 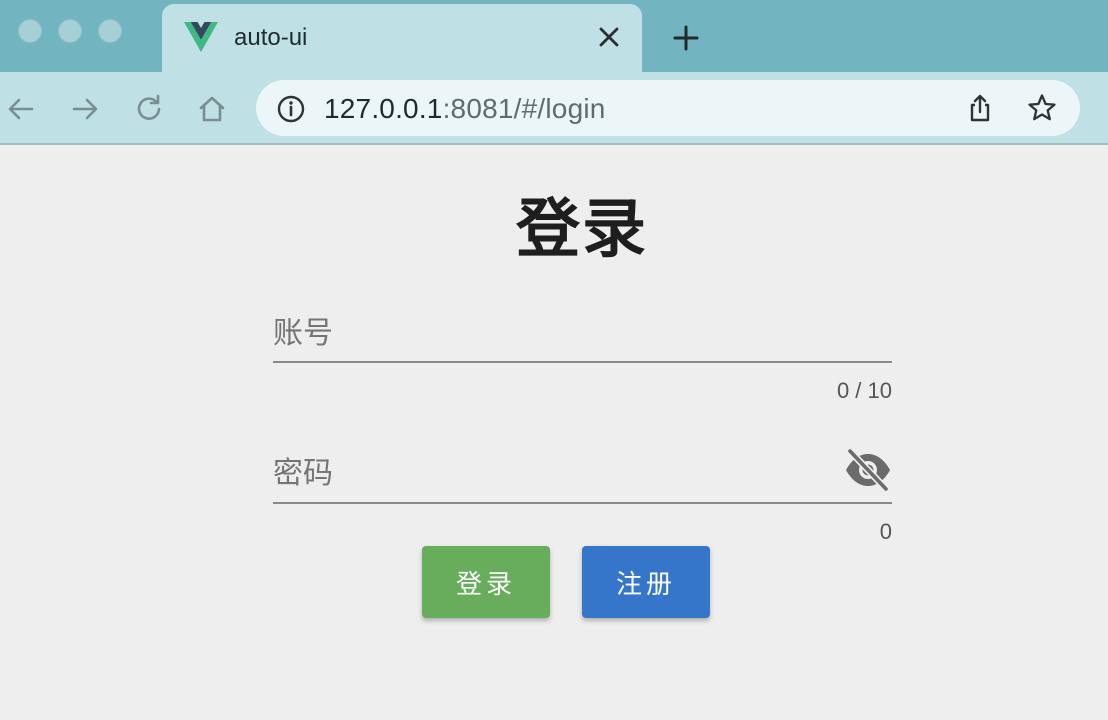 I want to click on account-field: 0 / 10, so click(x=582, y=356).